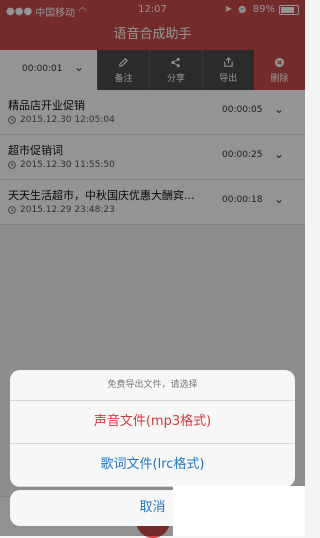 The height and width of the screenshot is (538, 320). Describe the element at coordinates (152, 385) in the screenshot. I see `sheet-header: 免费导出文件，请选择` at that location.